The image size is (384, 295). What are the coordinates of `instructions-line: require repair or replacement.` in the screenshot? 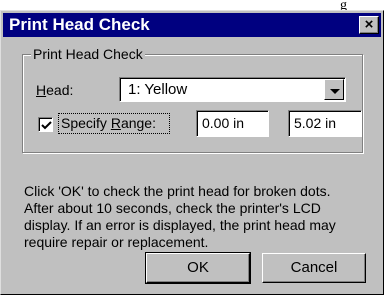 It's located at (116, 242).